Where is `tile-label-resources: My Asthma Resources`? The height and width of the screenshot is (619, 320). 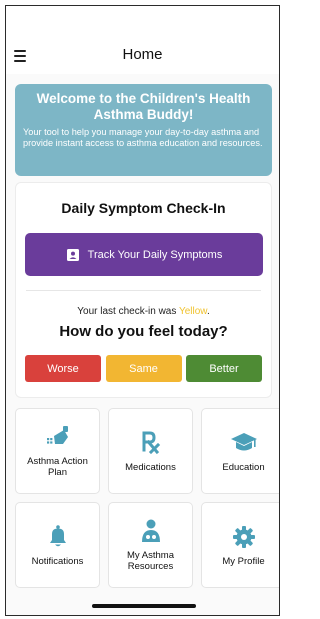
tile-label-resources: My Asthma Resources is located at coordinates (150, 561).